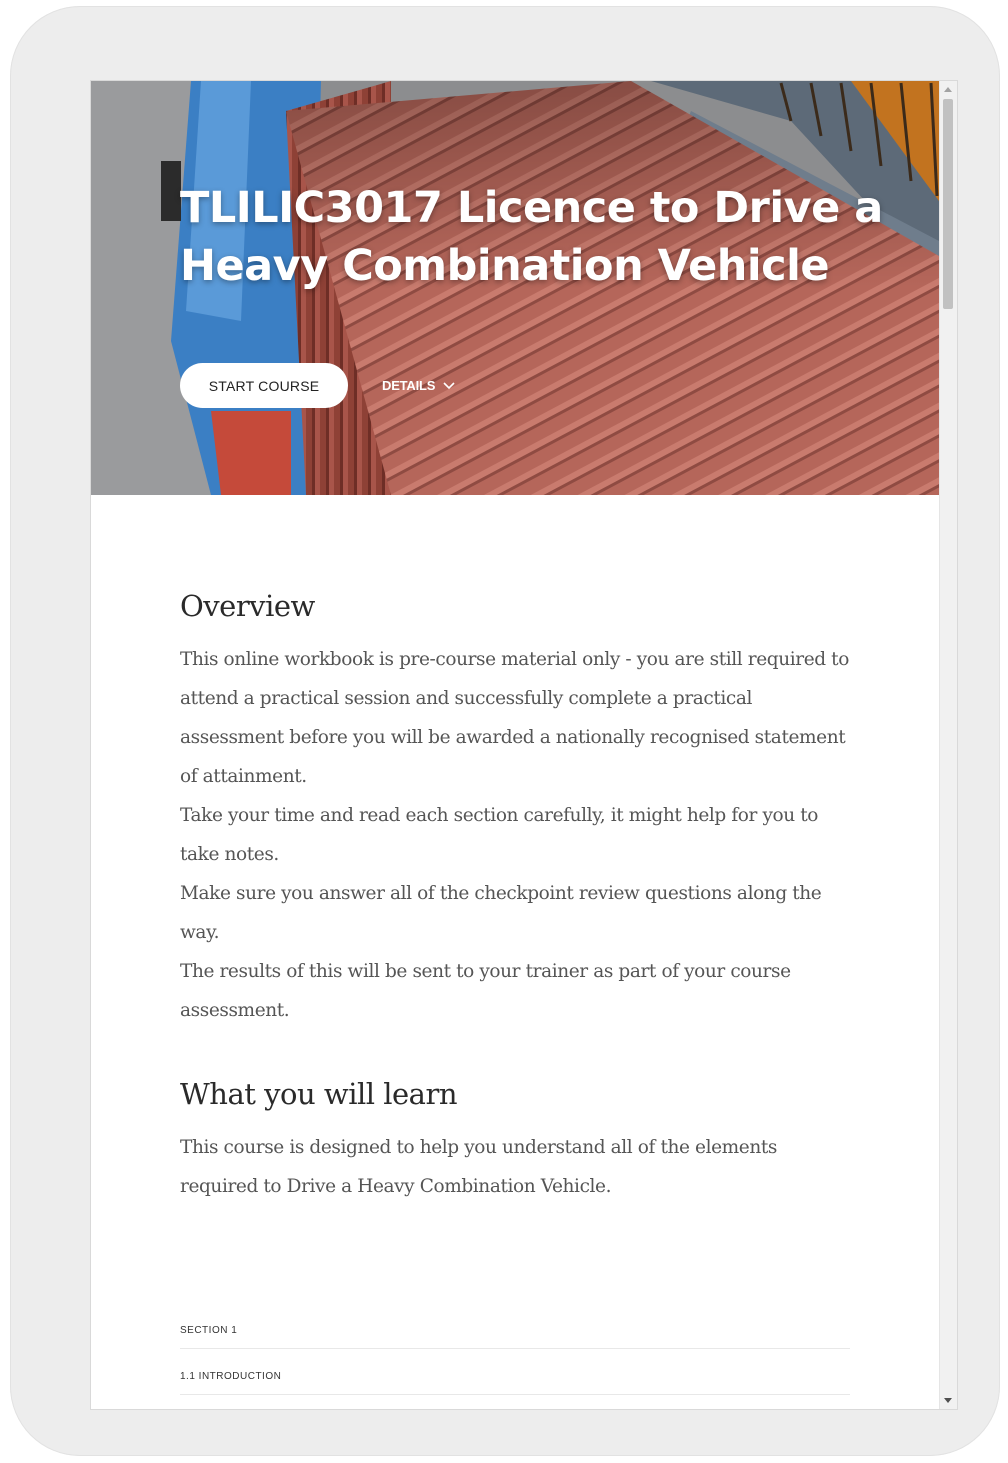  Describe the element at coordinates (264, 385) in the screenshot. I see `start-course-button: START COURSE` at that location.